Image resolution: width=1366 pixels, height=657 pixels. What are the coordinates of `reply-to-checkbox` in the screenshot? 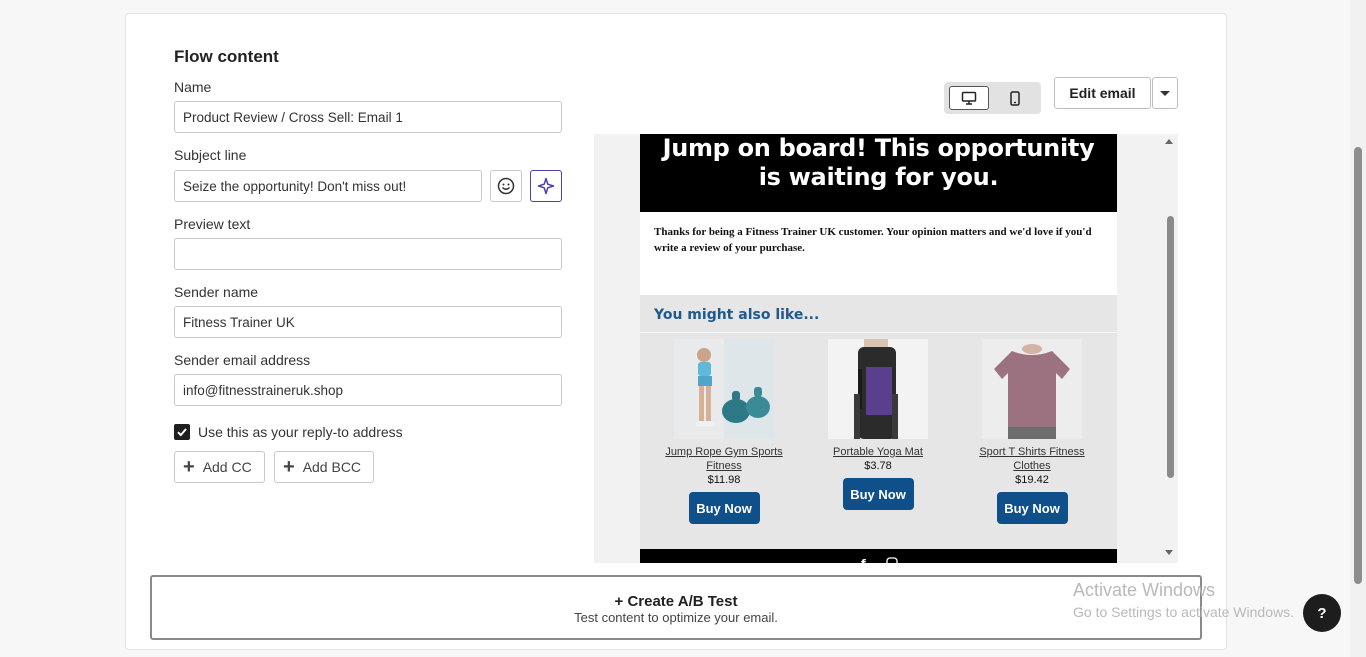 It's located at (182, 432).